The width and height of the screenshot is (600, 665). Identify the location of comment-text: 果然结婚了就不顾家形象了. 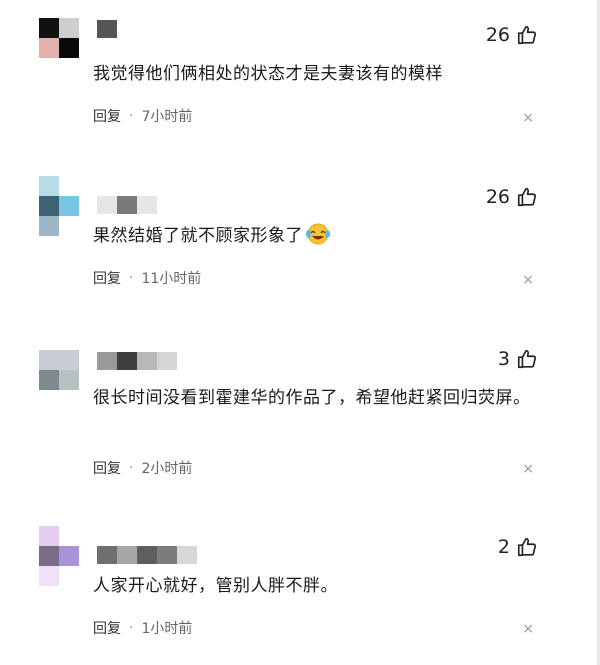
(318, 236).